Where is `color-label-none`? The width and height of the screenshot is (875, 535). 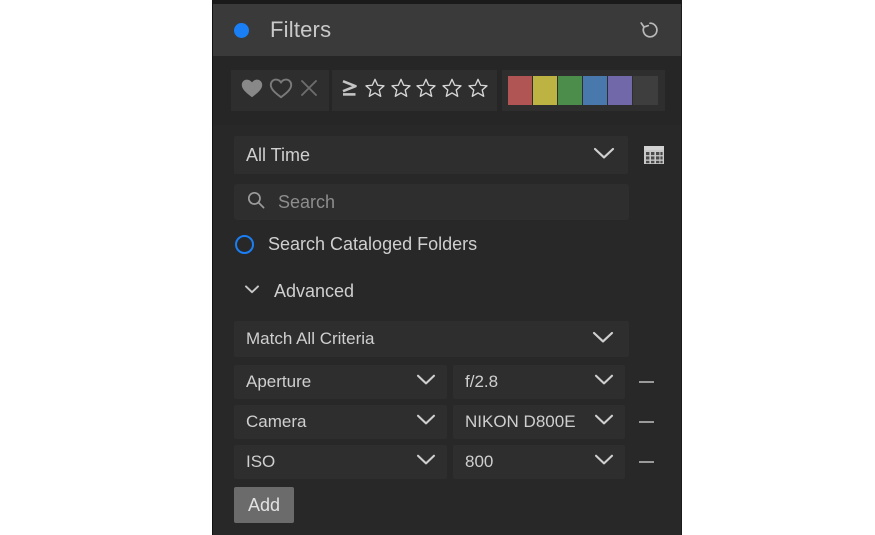
color-label-none is located at coordinates (645, 90).